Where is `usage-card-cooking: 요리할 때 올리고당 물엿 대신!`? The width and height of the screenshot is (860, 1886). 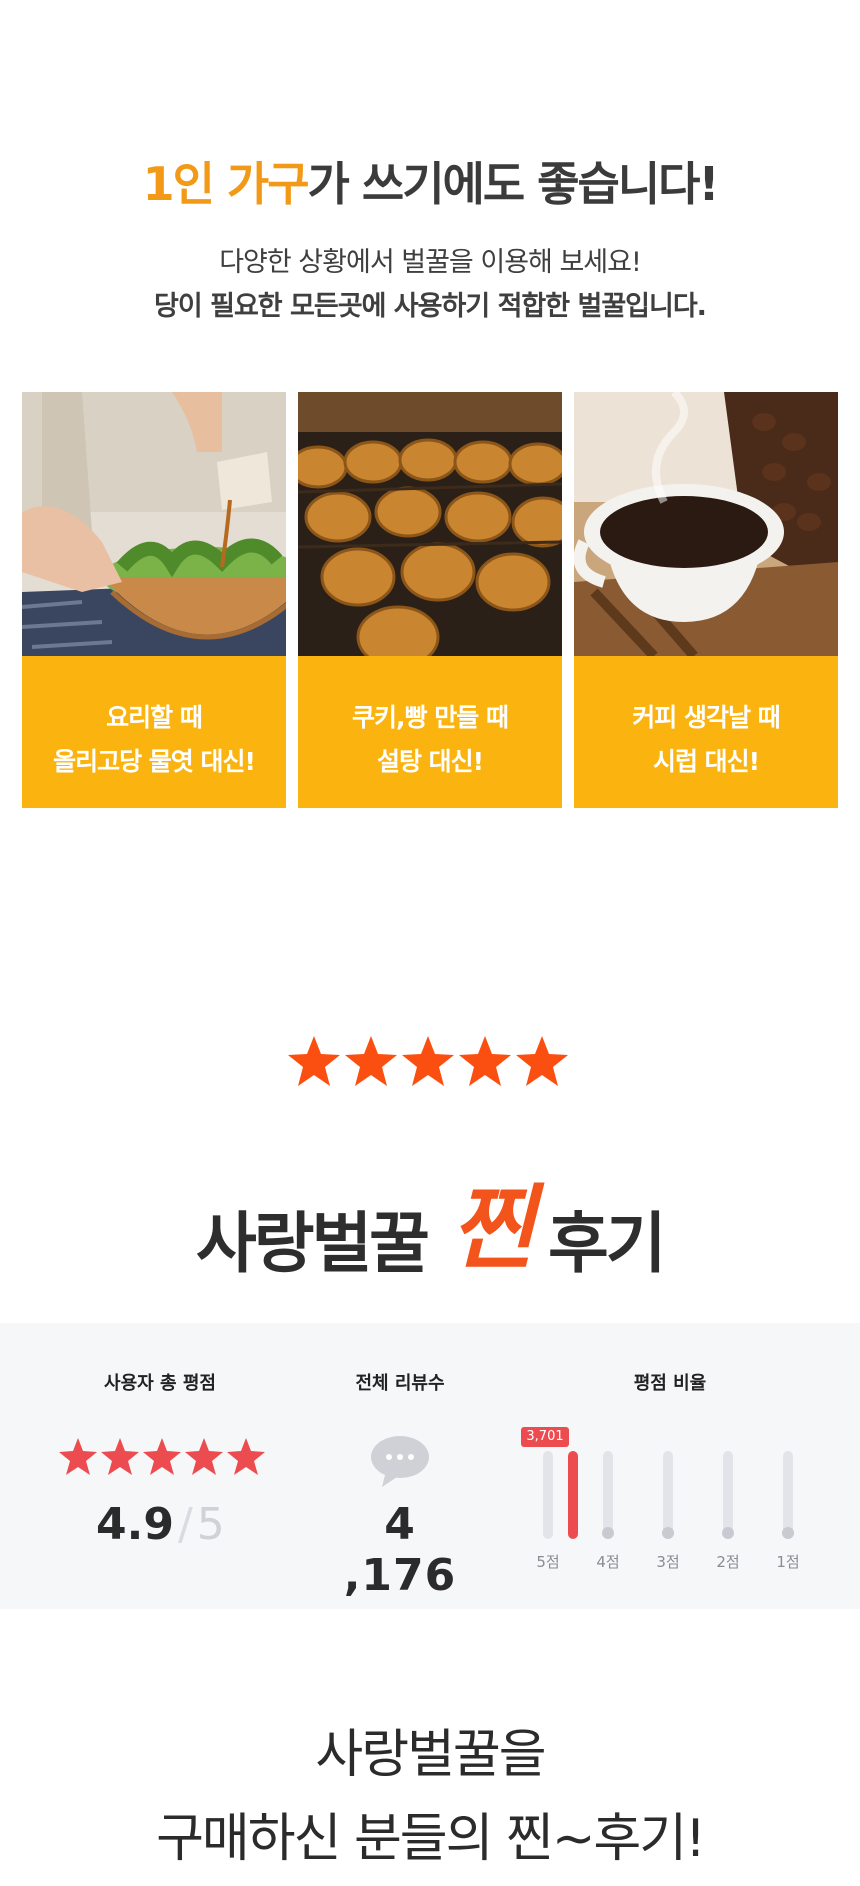 usage-card-cooking: 요리할 때 올리고당 물엿 대신! is located at coordinates (154, 600).